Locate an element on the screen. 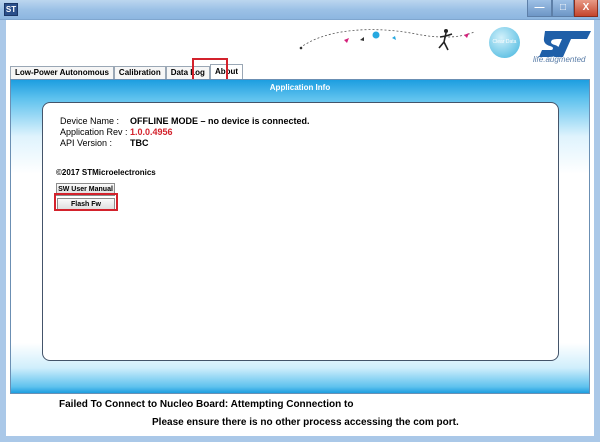 The width and height of the screenshot is (600, 442). header-bubble-graphic: Clear Data is located at coordinates (504, 42).